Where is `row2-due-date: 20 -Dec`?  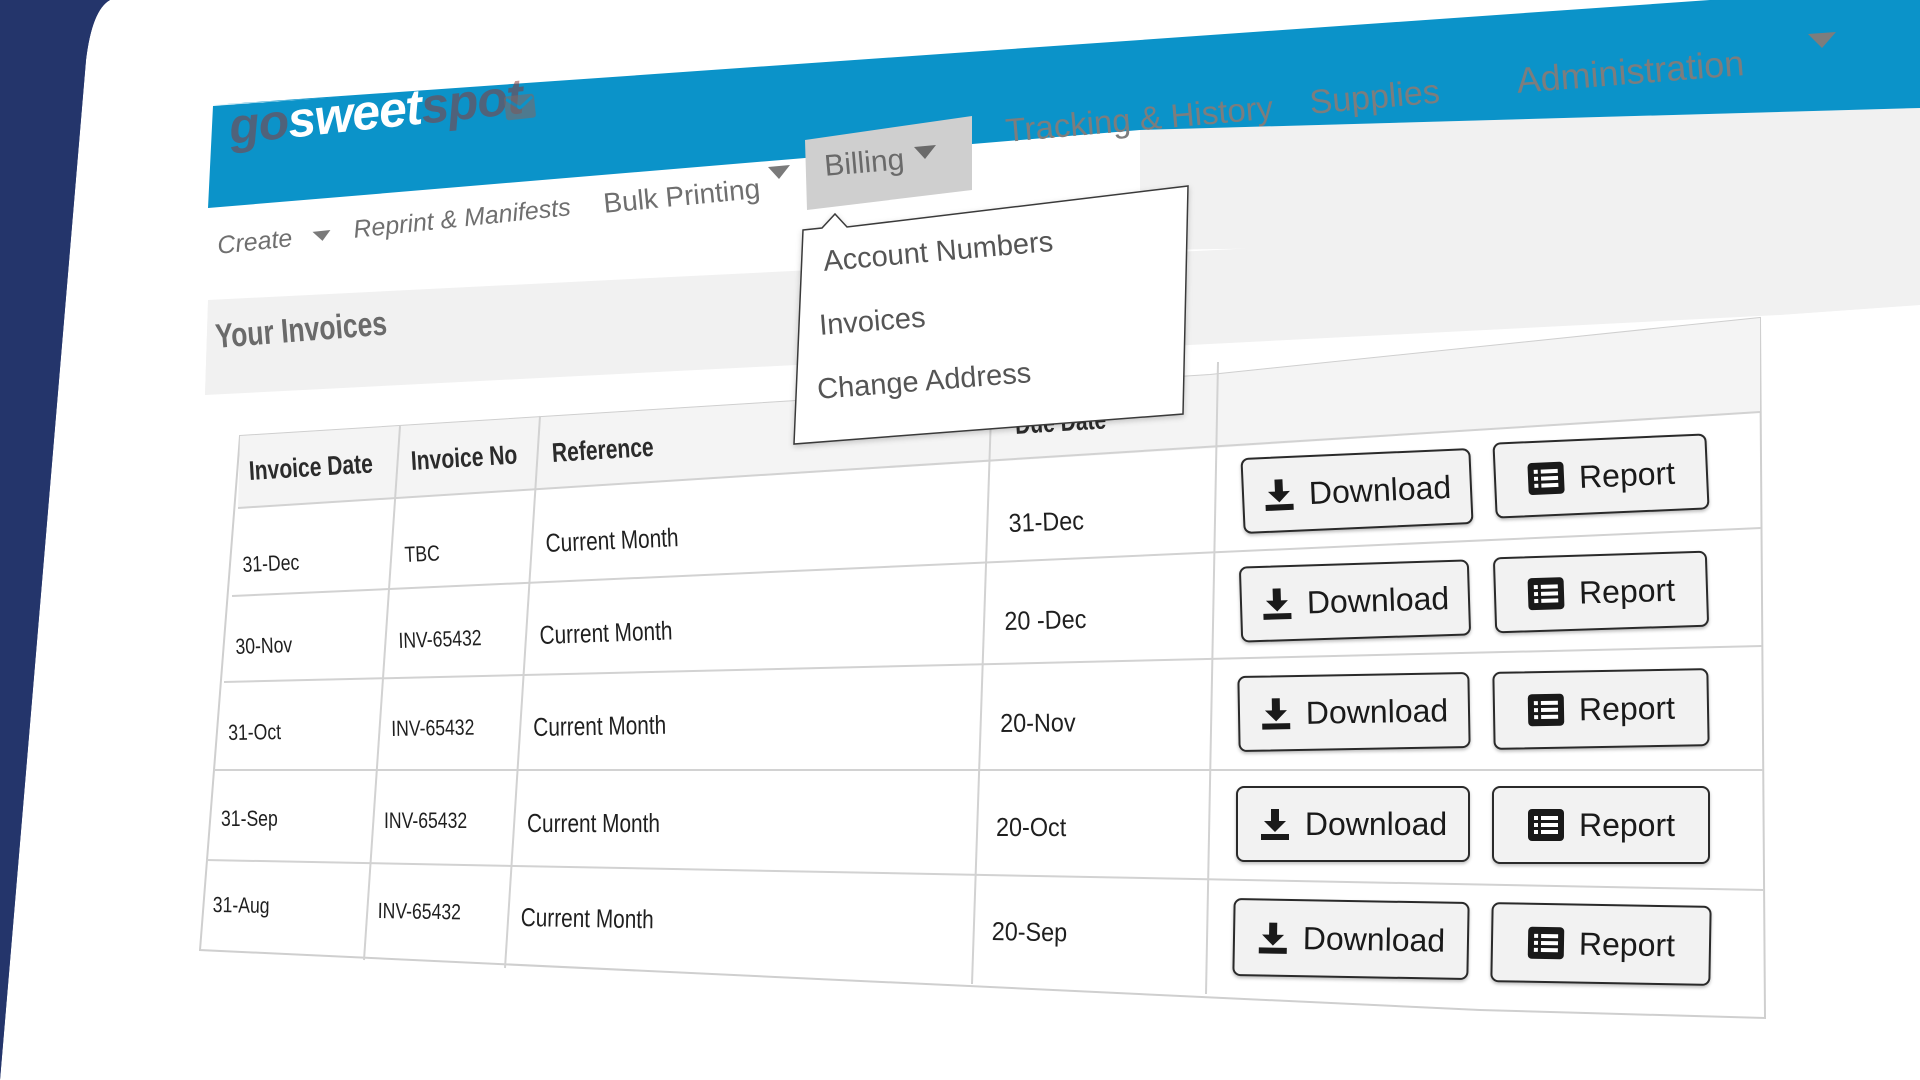 row2-due-date: 20 -Dec is located at coordinates (1045, 619).